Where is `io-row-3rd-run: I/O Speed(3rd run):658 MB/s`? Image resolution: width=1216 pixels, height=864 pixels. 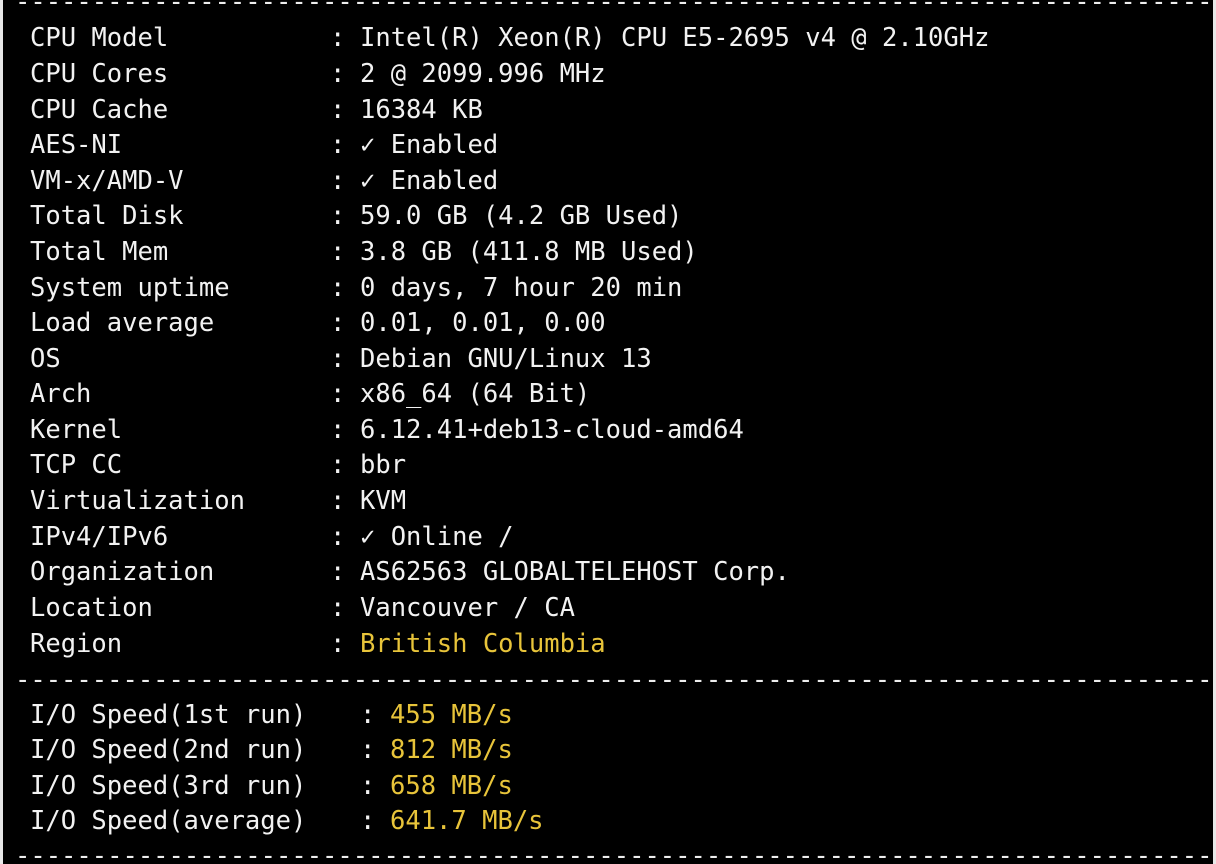
io-row-3rd-run: I/O Speed(3rd run):658 MB/s is located at coordinates (271, 786).